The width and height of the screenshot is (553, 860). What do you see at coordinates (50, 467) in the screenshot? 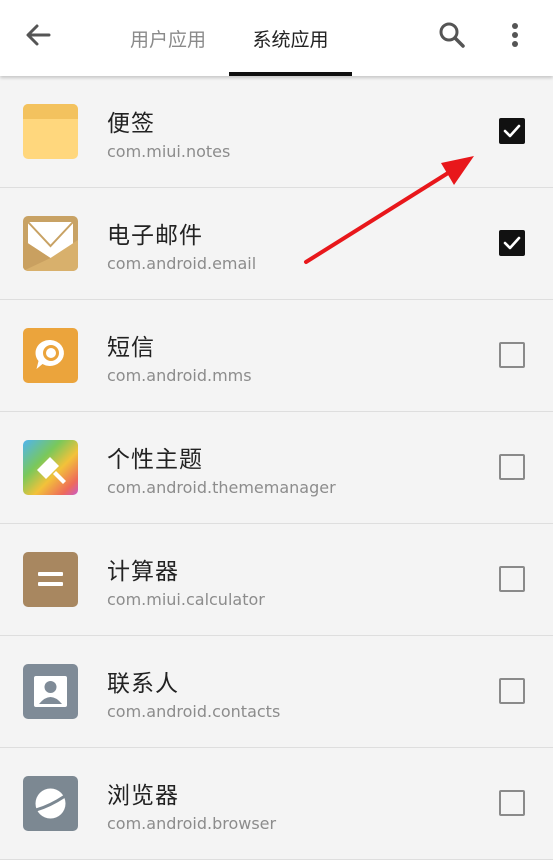
I see `theme-icon` at bounding box center [50, 467].